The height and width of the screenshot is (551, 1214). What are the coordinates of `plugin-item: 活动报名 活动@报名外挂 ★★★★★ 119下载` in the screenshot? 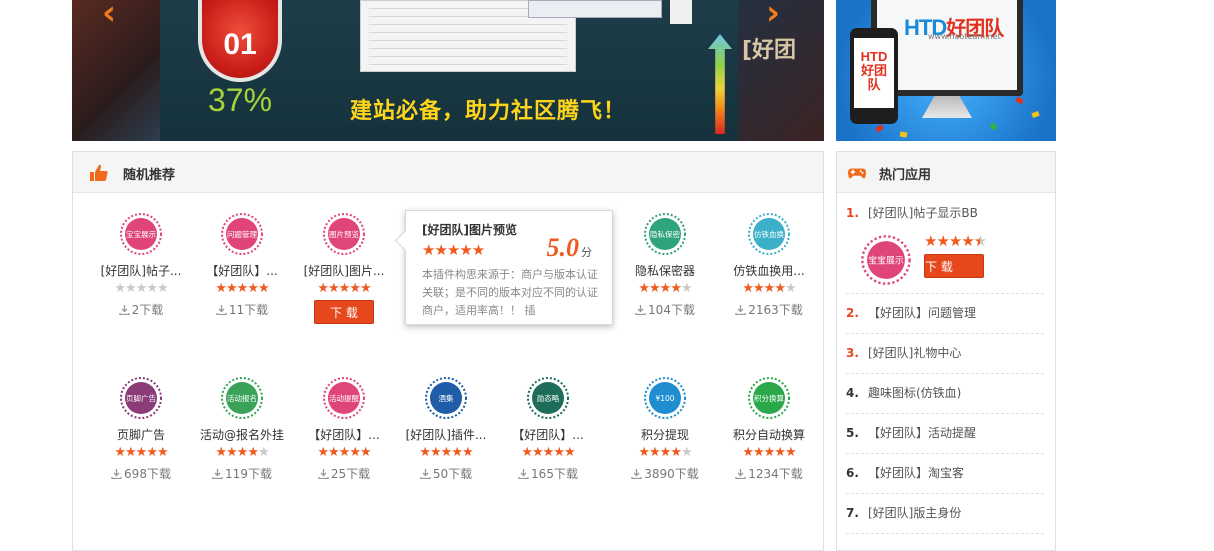 It's located at (242, 429).